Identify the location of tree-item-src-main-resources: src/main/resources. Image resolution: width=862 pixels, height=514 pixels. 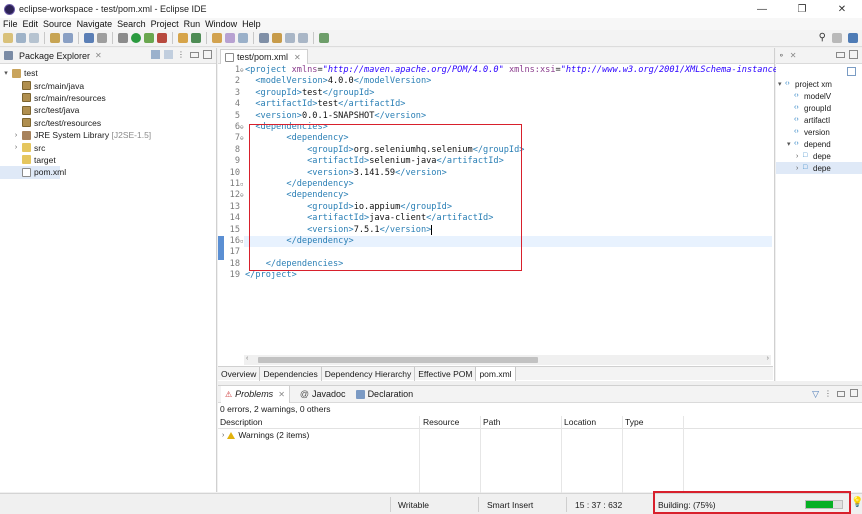
(108, 98).